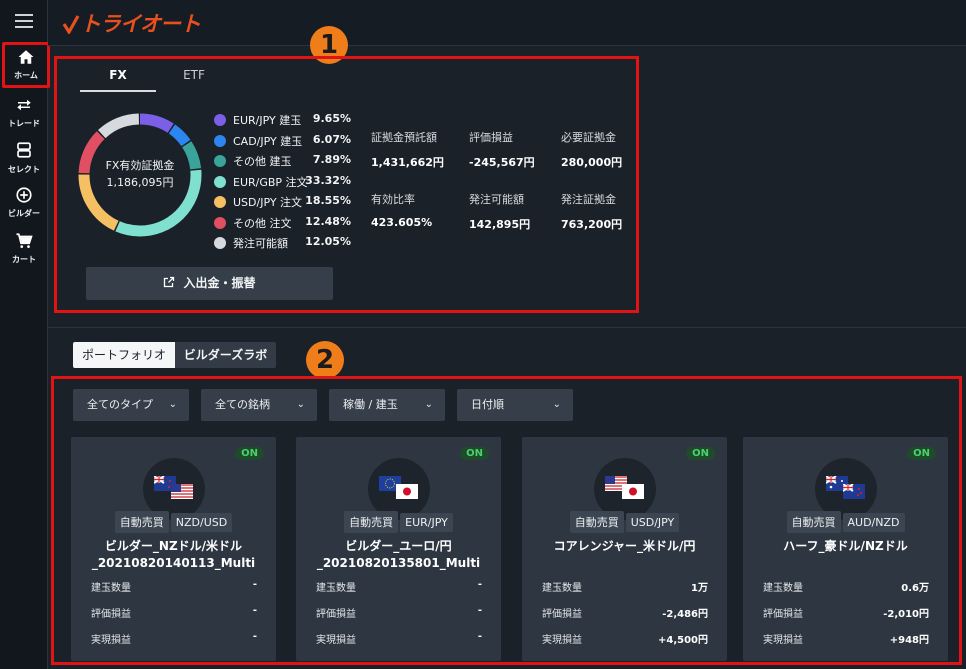 The height and width of the screenshot is (669, 966). Describe the element at coordinates (225, 355) in the screenshot. I see `tab-builders-lab: ビルダーズラボ` at that location.